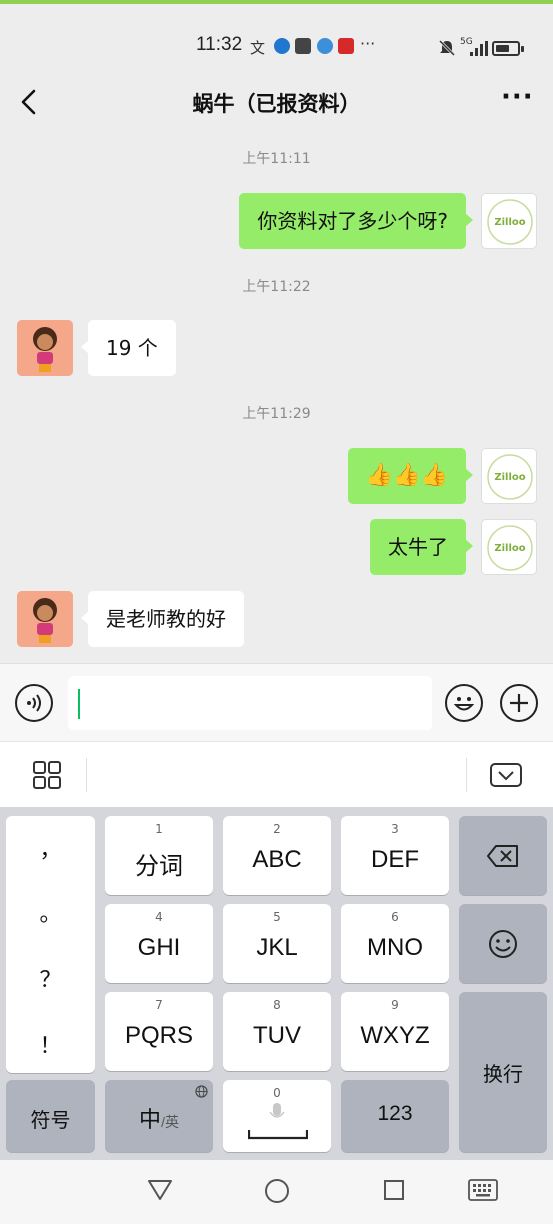 This screenshot has width=553, height=1224. I want to click on globe-icon, so click(201, 1091).